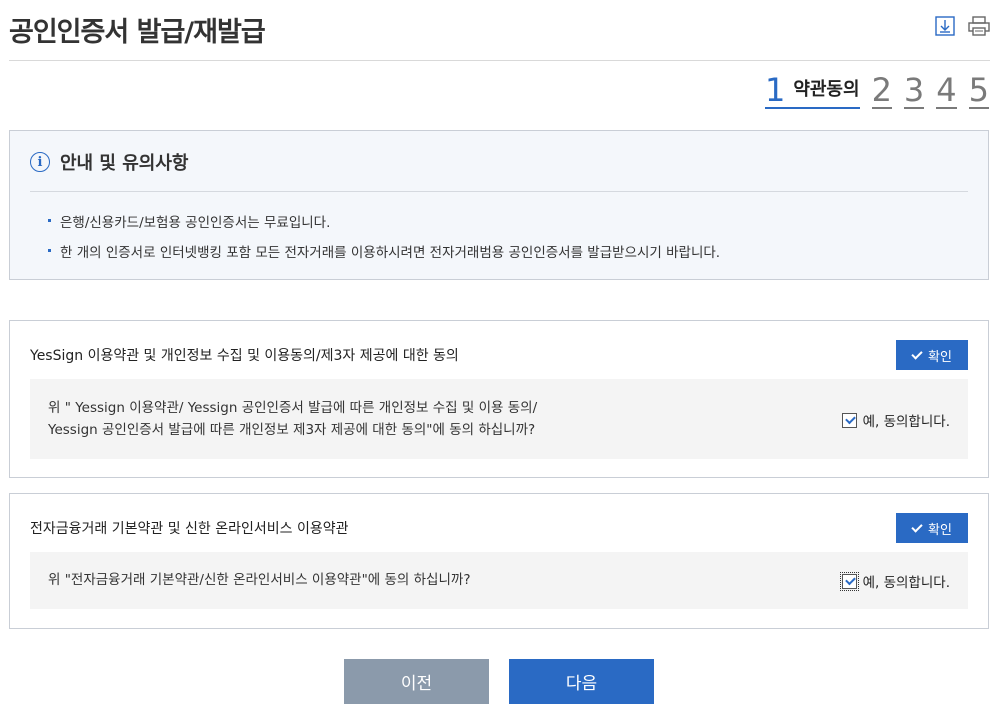 The height and width of the screenshot is (708, 995). Describe the element at coordinates (499, 191) in the screenshot. I see `notice-divider` at that location.